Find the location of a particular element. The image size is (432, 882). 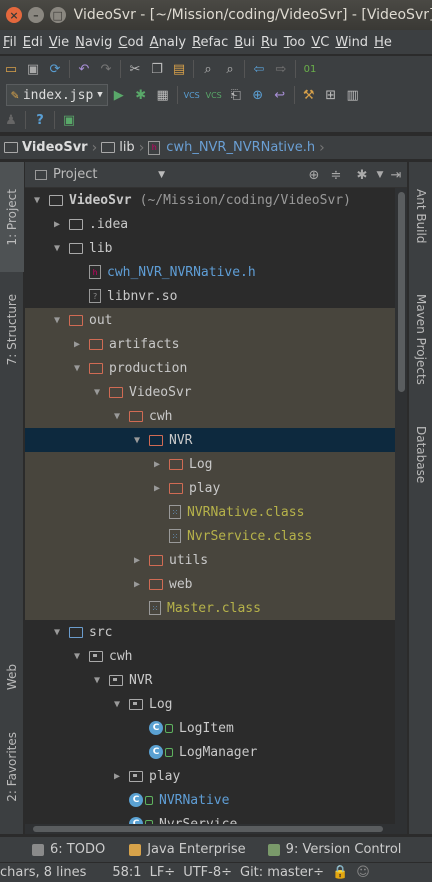

scroll-from-source-icon: ⊕ is located at coordinates (314, 175).